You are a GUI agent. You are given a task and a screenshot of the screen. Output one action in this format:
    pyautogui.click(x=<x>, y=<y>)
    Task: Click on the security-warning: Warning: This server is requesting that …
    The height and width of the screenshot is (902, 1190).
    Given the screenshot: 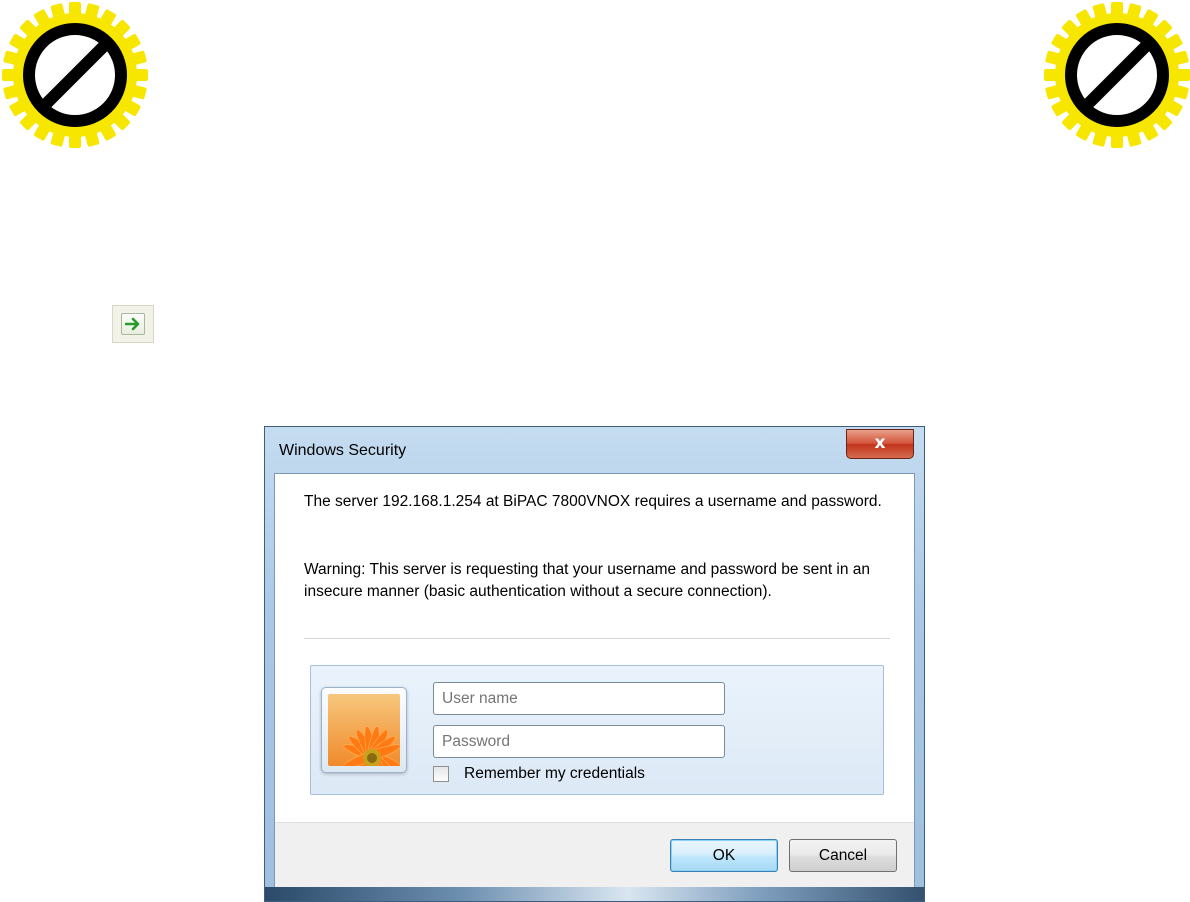 What is the action you would take?
    pyautogui.click(x=587, y=580)
    